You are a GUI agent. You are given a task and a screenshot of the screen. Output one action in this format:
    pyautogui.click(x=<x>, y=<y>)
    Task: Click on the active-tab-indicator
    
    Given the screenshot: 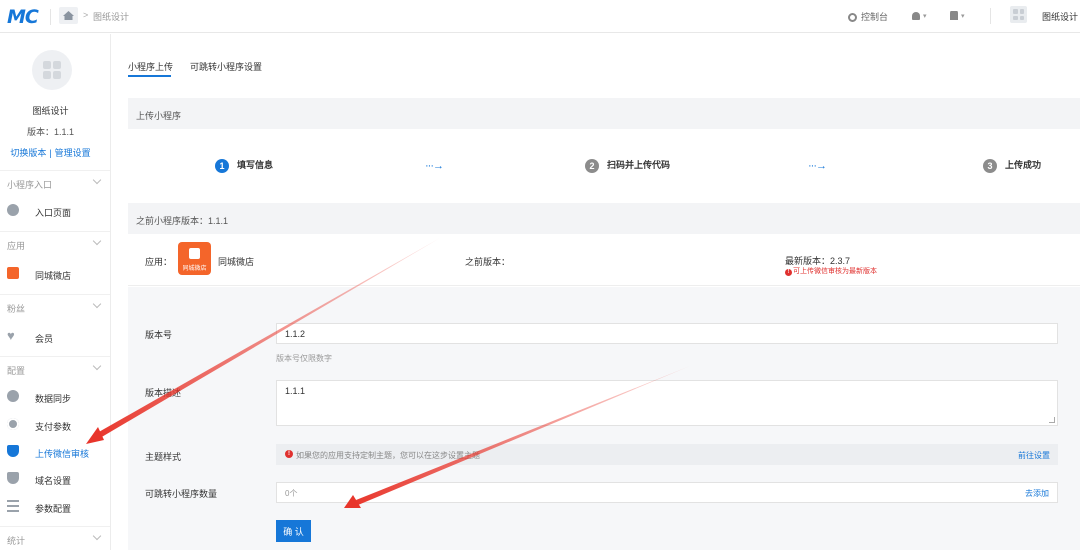 What is the action you would take?
    pyautogui.click(x=149, y=76)
    